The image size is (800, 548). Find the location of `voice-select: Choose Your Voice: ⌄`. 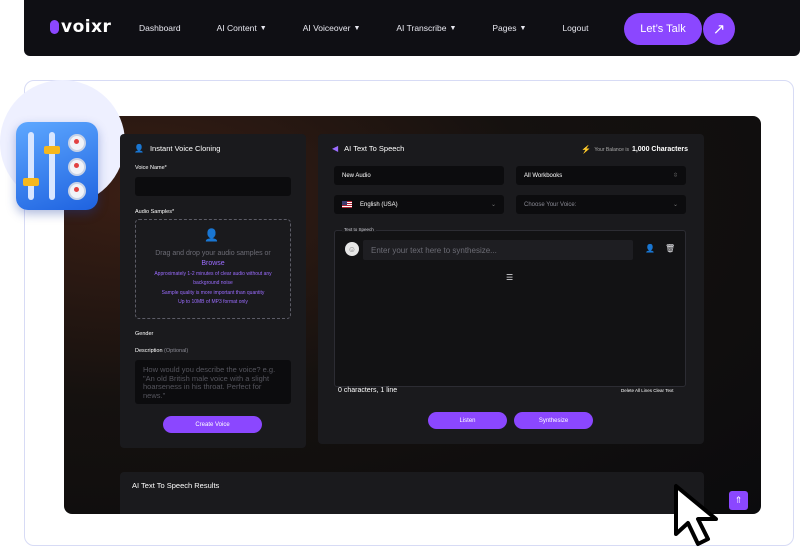

voice-select: Choose Your Voice: ⌄ is located at coordinates (601, 204).